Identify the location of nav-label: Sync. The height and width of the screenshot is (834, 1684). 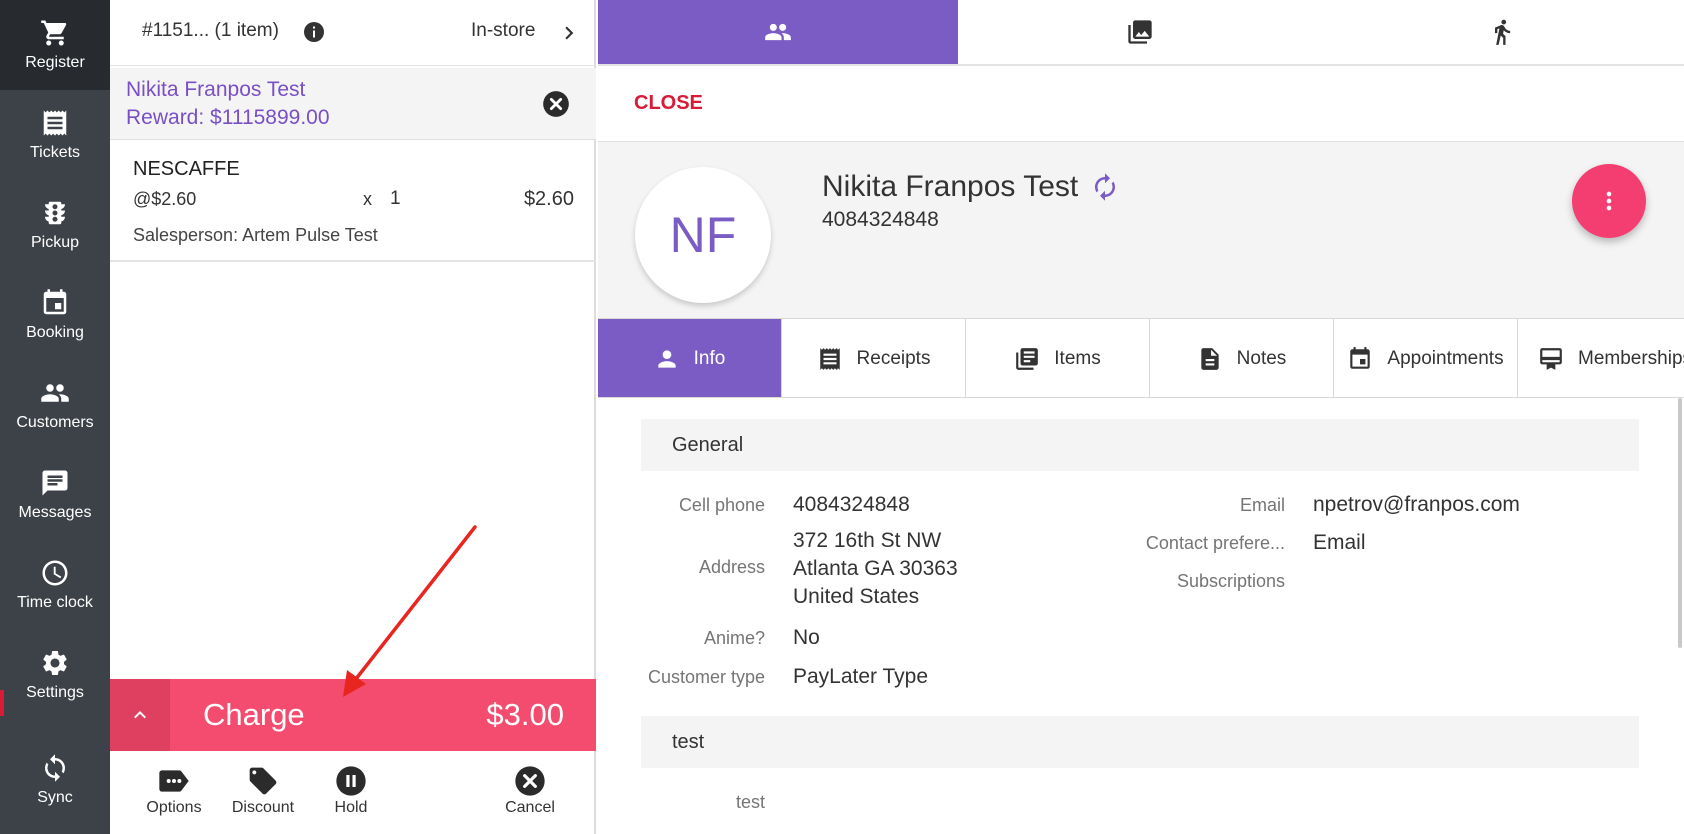
(55, 797).